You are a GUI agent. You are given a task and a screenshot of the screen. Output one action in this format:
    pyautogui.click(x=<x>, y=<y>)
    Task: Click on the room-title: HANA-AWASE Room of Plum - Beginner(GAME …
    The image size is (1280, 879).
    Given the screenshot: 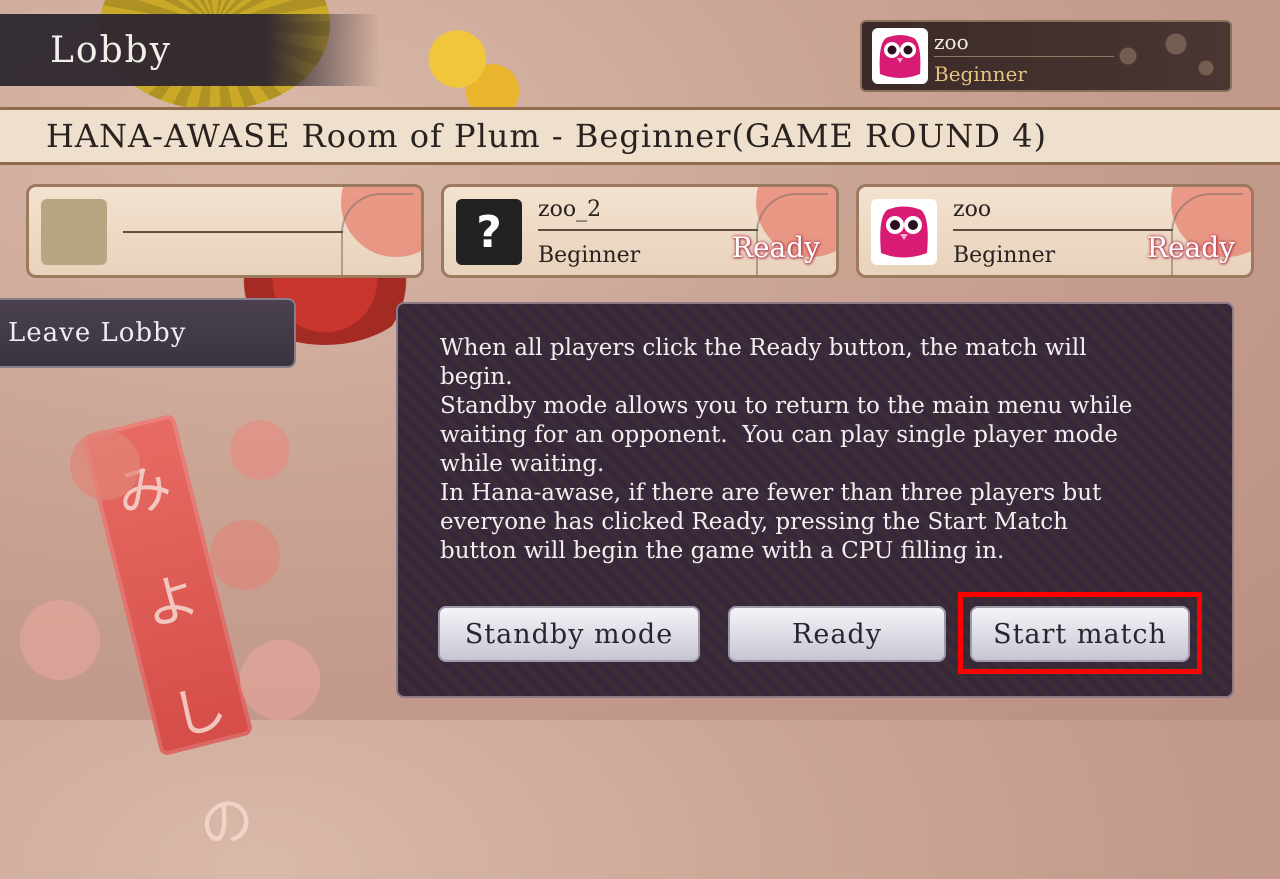 What is the action you would take?
    pyautogui.click(x=640, y=136)
    